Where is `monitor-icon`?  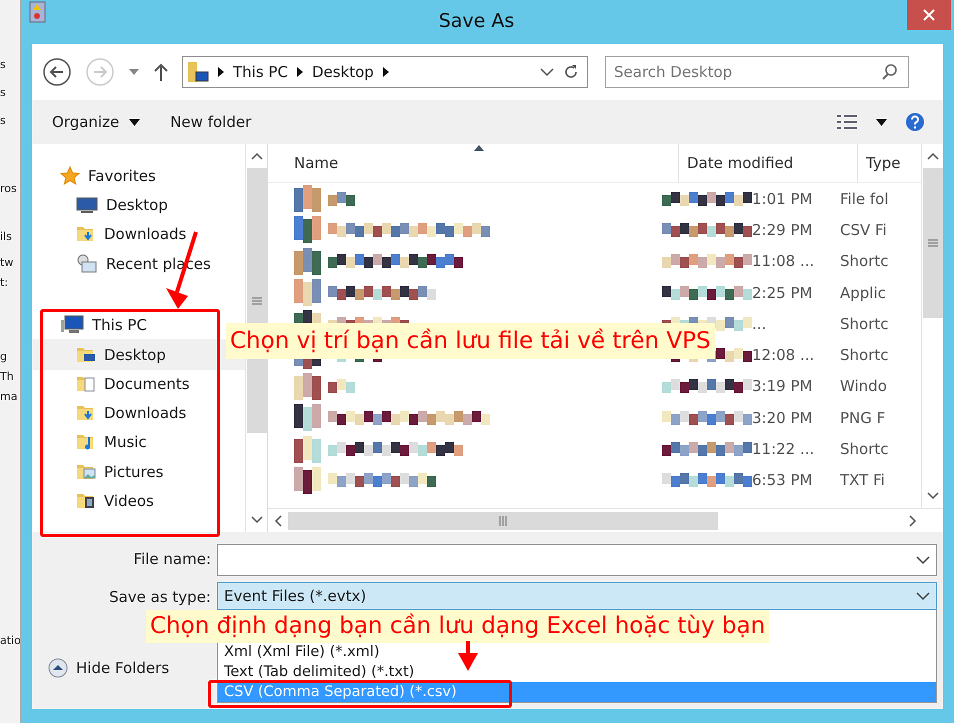
monitor-icon is located at coordinates (87, 205).